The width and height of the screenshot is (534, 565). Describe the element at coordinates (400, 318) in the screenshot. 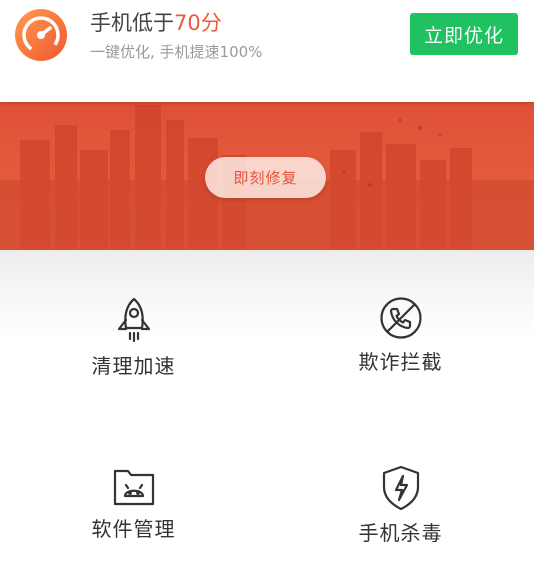

I see `blocked-phone-icon` at that location.